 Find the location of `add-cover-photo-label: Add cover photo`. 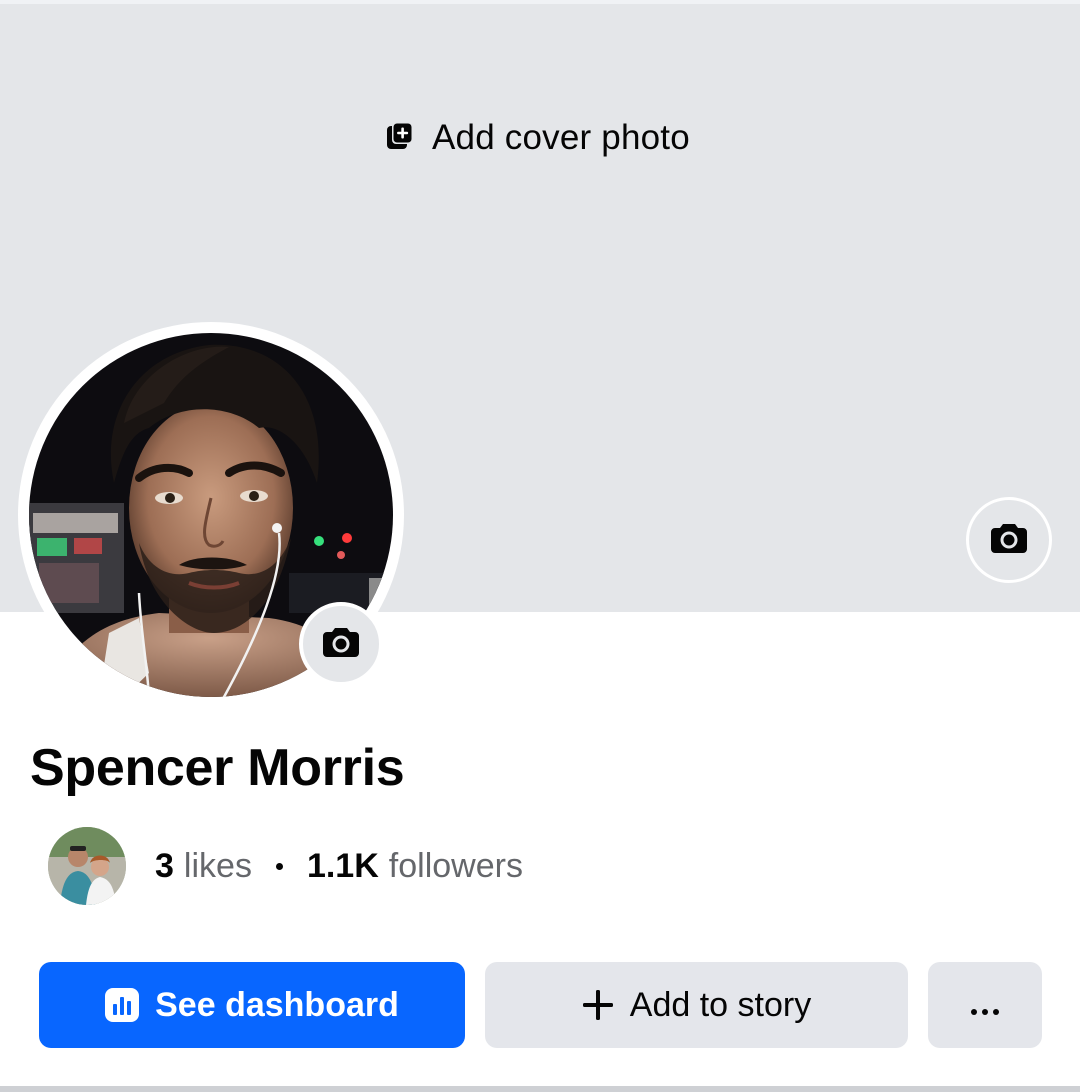

add-cover-photo-label: Add cover photo is located at coordinates (561, 137).